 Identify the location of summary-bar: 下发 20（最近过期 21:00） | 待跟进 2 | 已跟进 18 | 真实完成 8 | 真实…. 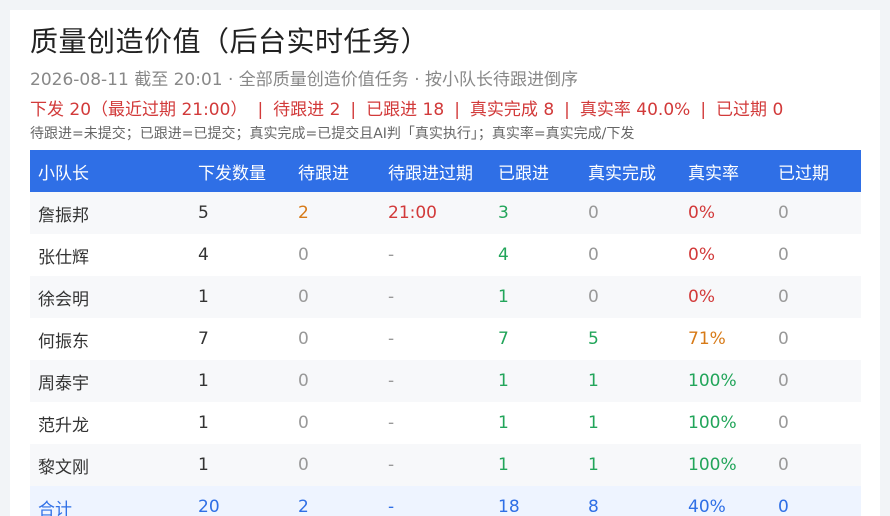
(445, 110).